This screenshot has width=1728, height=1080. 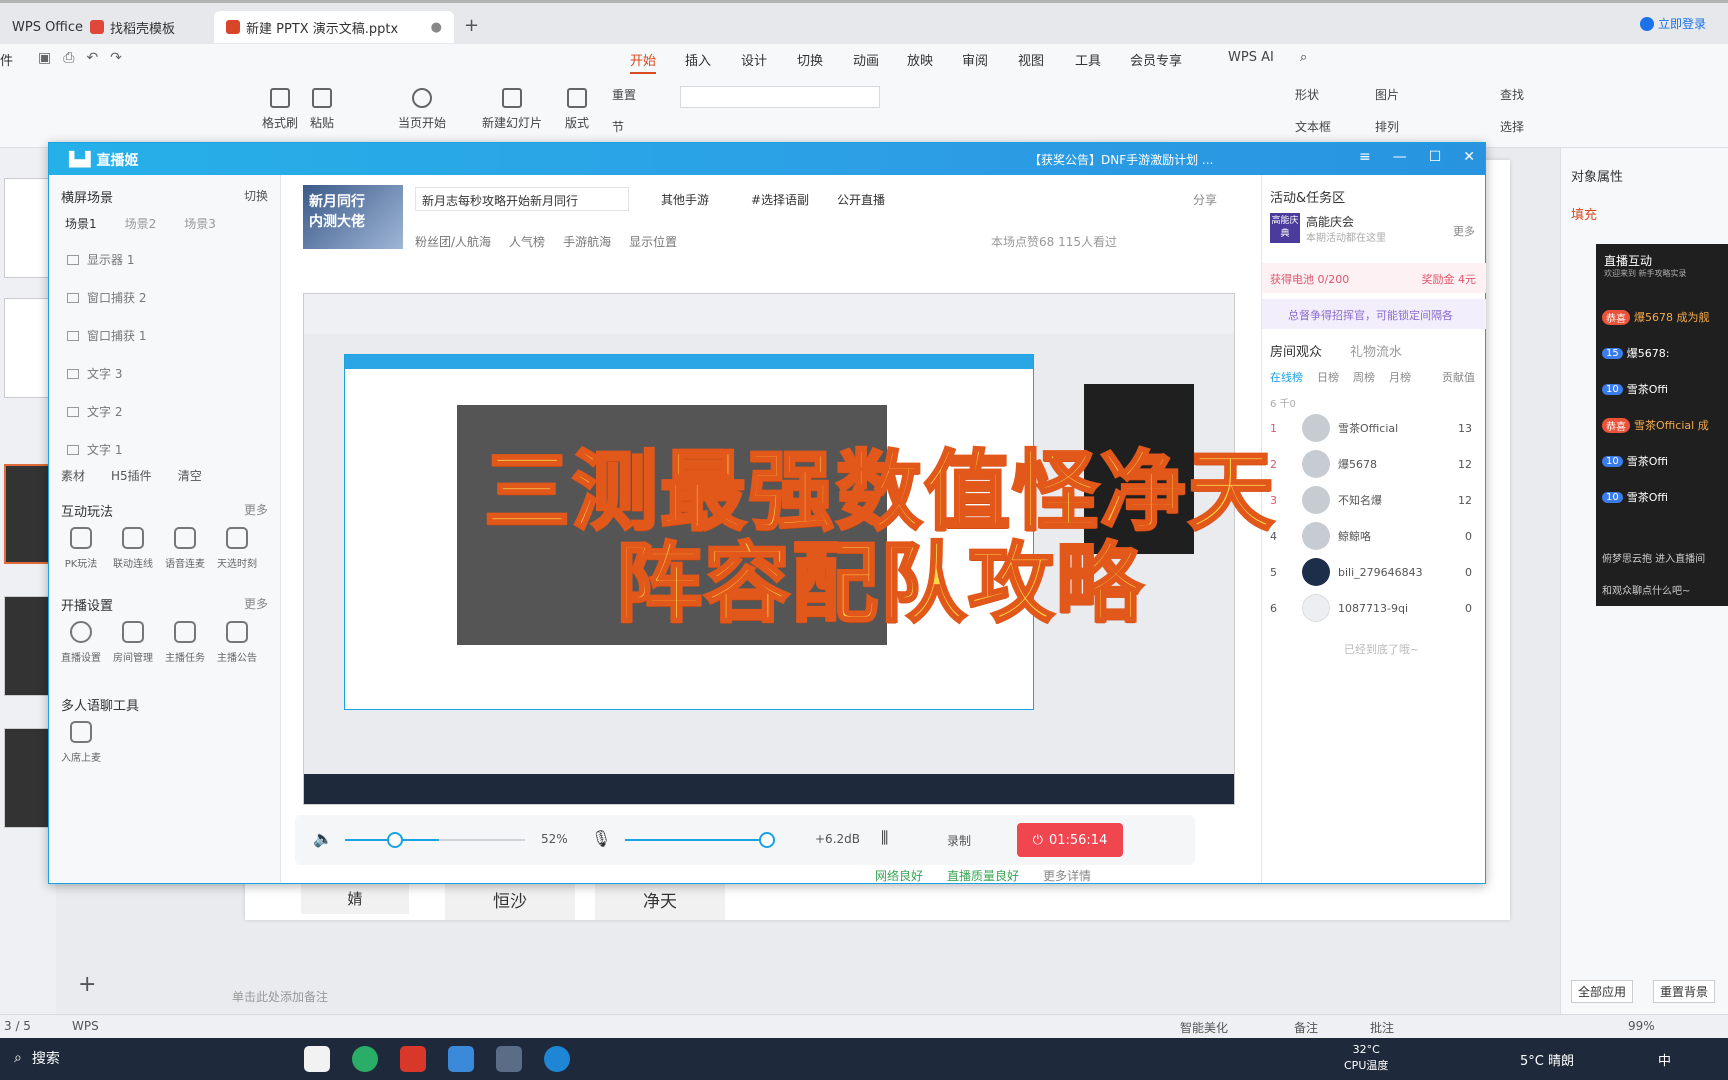 What do you see at coordinates (94, 411) in the screenshot?
I see `source-item: 文字 2` at bounding box center [94, 411].